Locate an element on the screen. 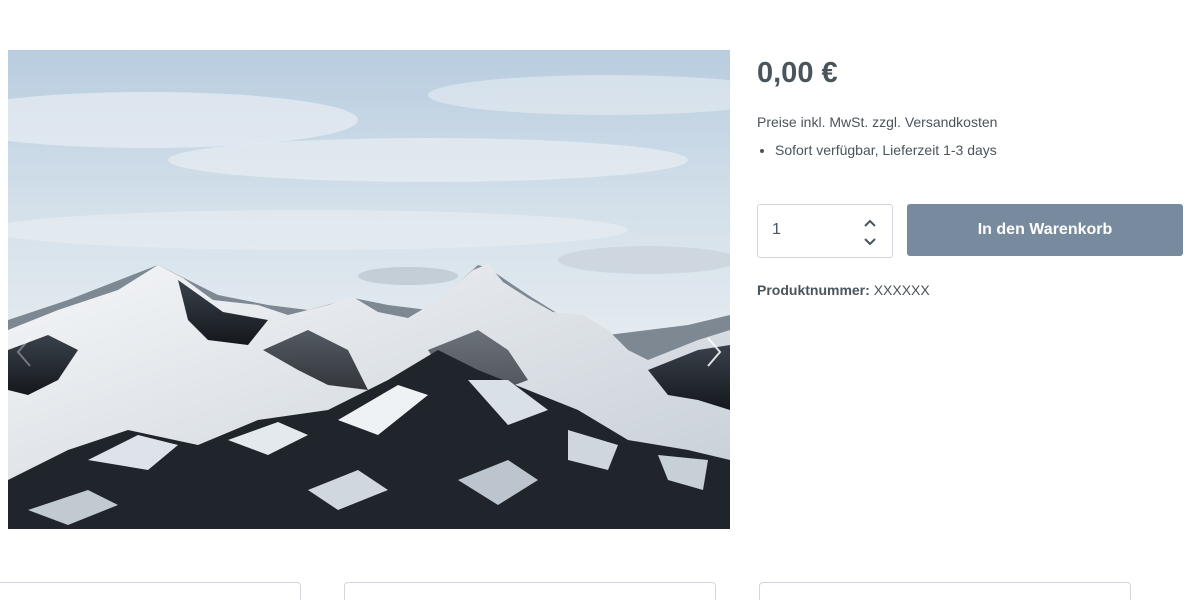 Image resolution: width=1200 pixels, height=600 pixels. quantity-increase-button is located at coordinates (870, 223).